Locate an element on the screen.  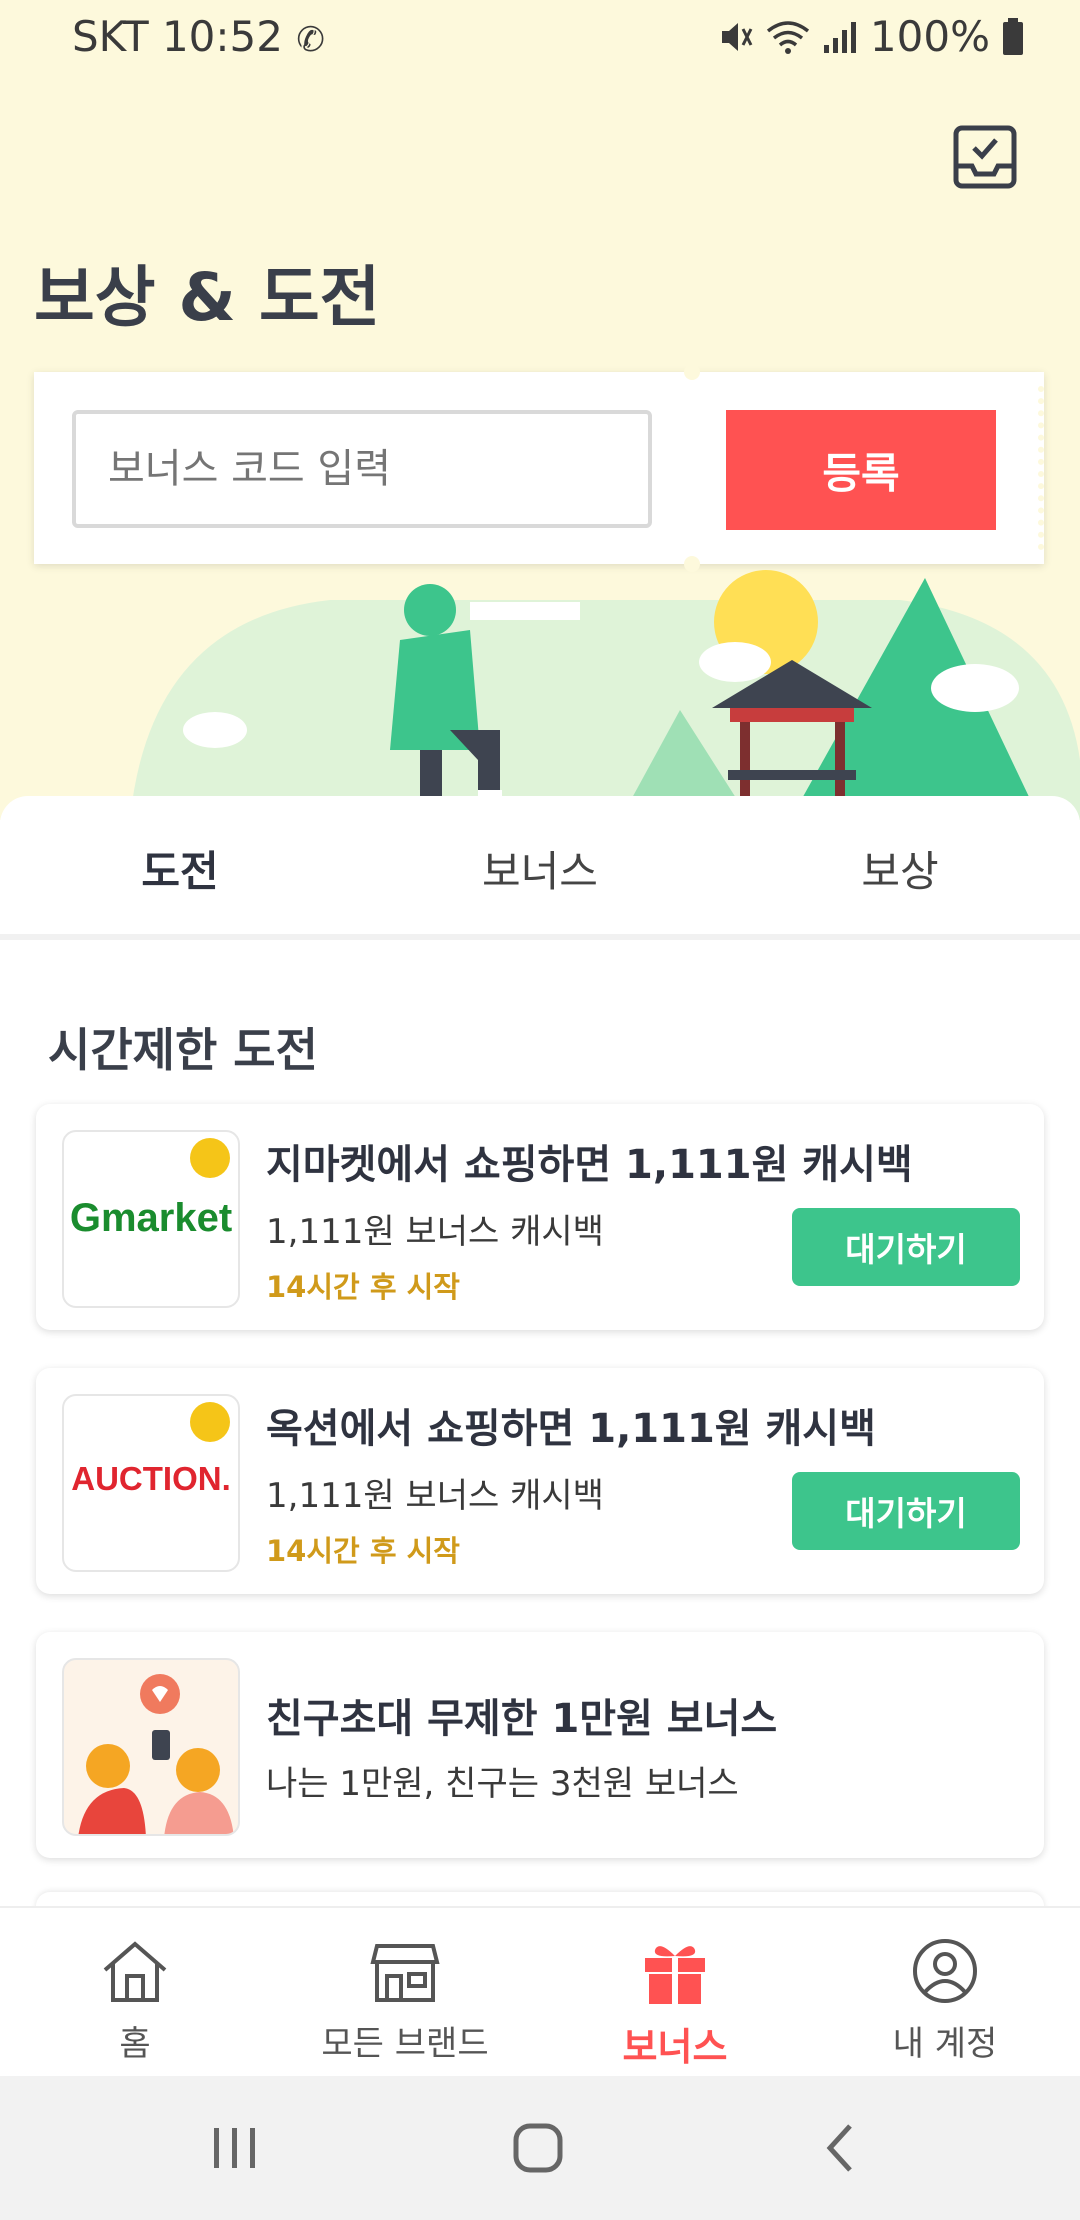
home-button-icon is located at coordinates (538, 2148).